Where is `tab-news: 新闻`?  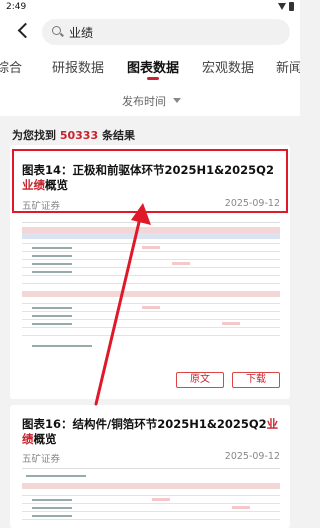
tab-news: 新闻 is located at coordinates (288, 66).